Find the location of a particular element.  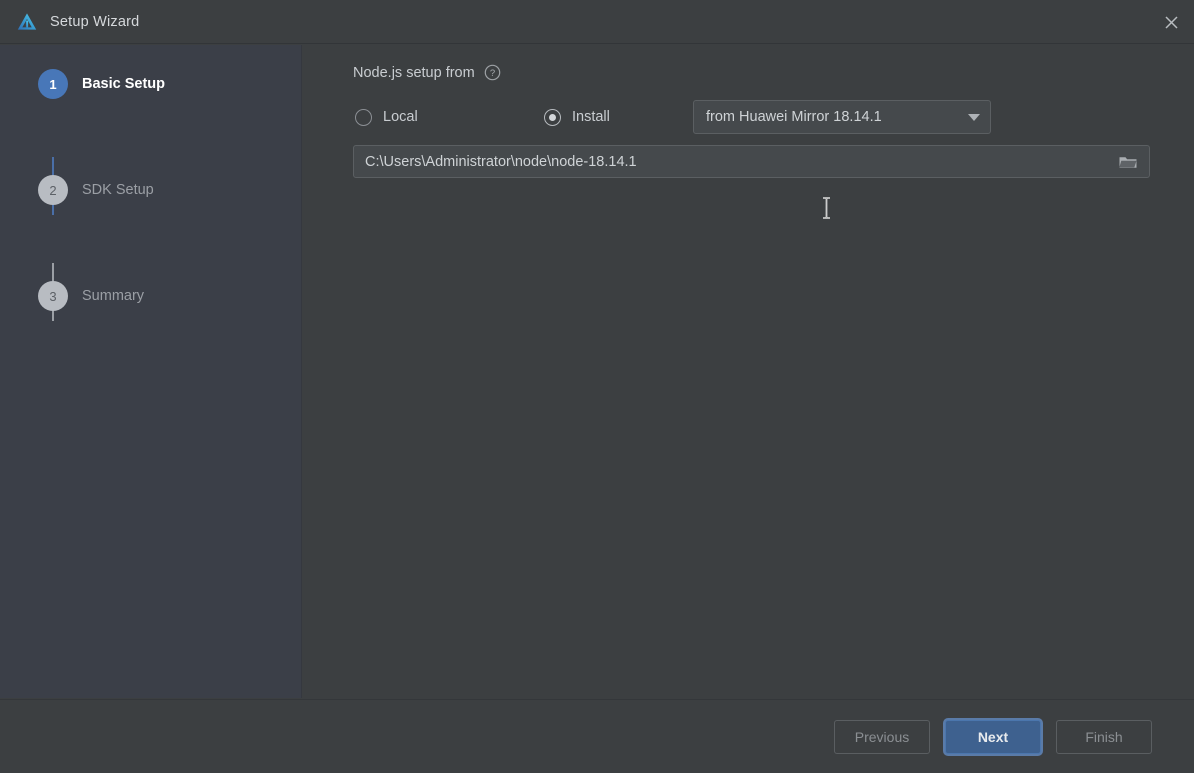

mirror-version-value: from Huawei Mirror 18.14.1 is located at coordinates (794, 117).